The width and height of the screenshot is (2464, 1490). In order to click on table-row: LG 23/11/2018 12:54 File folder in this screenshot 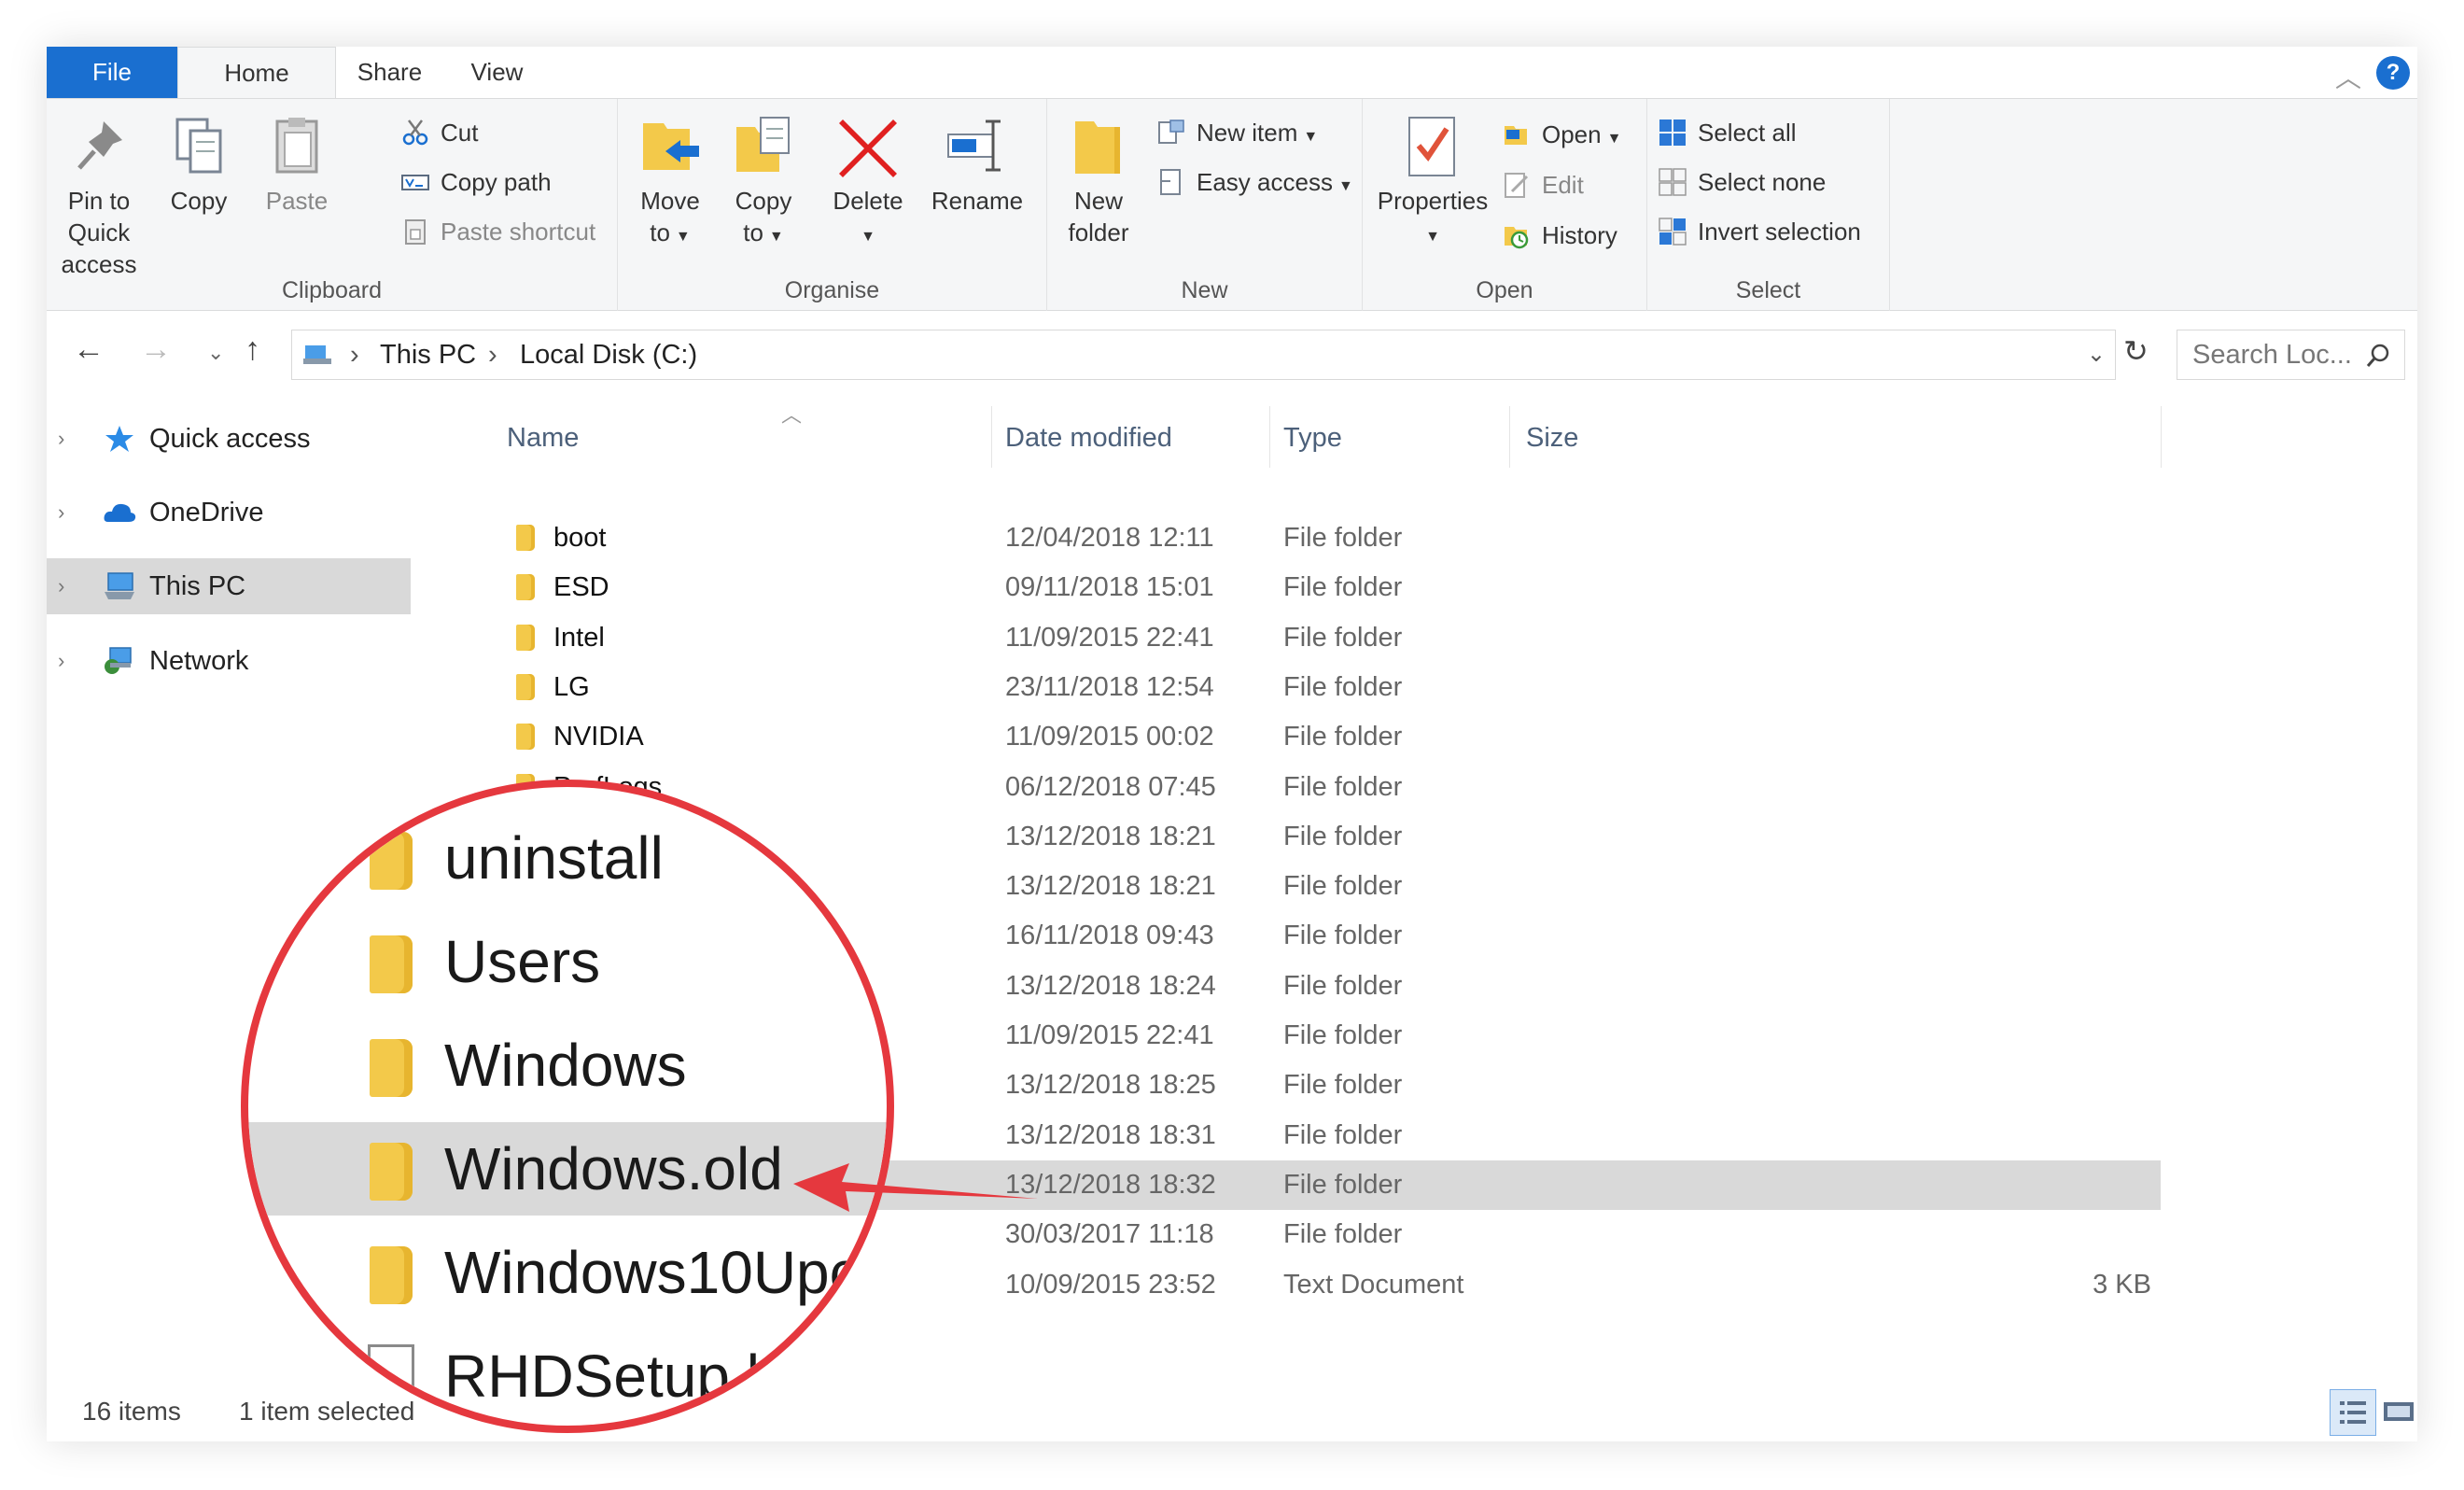, I will do `click(1288, 687)`.